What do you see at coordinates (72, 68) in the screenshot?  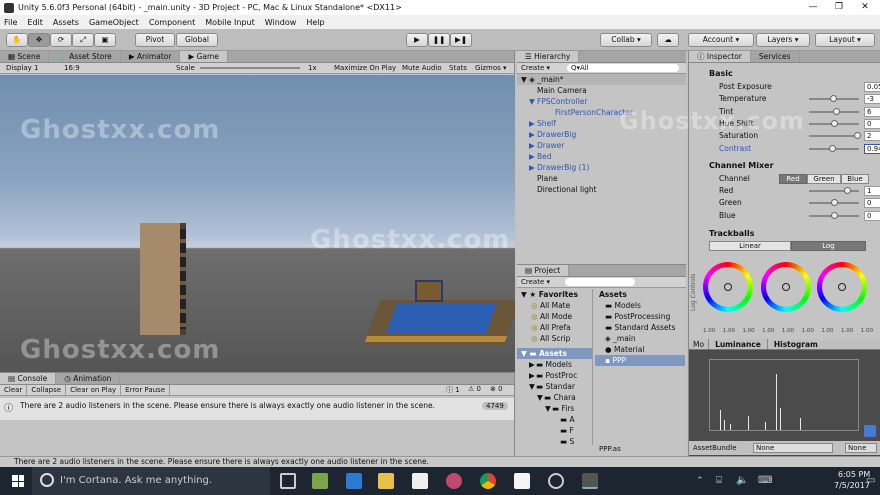 I see `aspect-dropdown: 16:9` at bounding box center [72, 68].